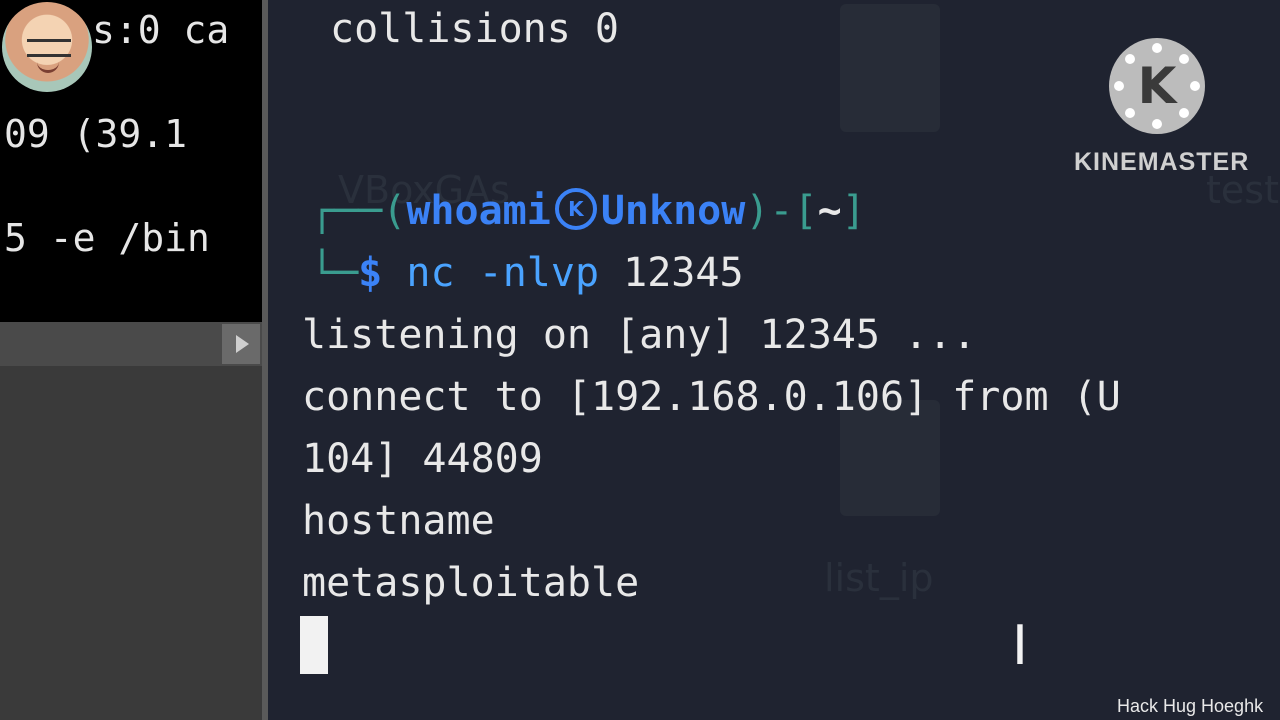 Image resolution: width=1280 pixels, height=720 pixels. Describe the element at coordinates (471, 583) in the screenshot. I see `terminal-output-line: metasploitable` at that location.